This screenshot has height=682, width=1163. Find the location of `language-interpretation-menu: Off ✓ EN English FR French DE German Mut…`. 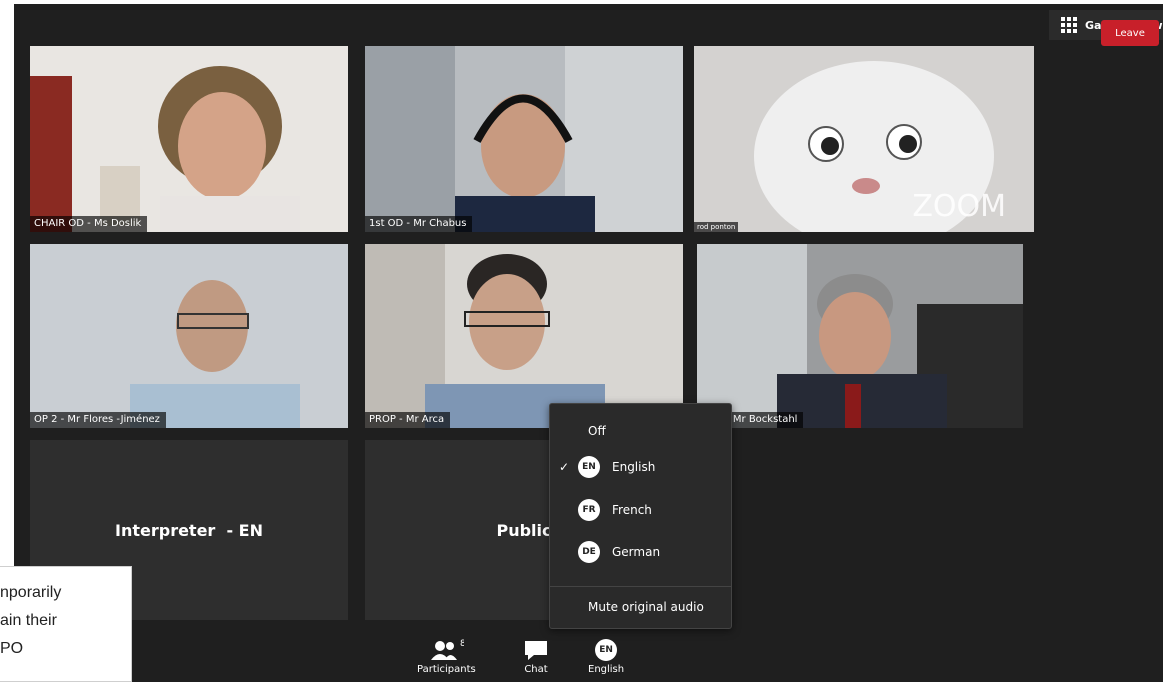

language-interpretation-menu: Off ✓ EN English FR French DE German Mut… is located at coordinates (640, 516).